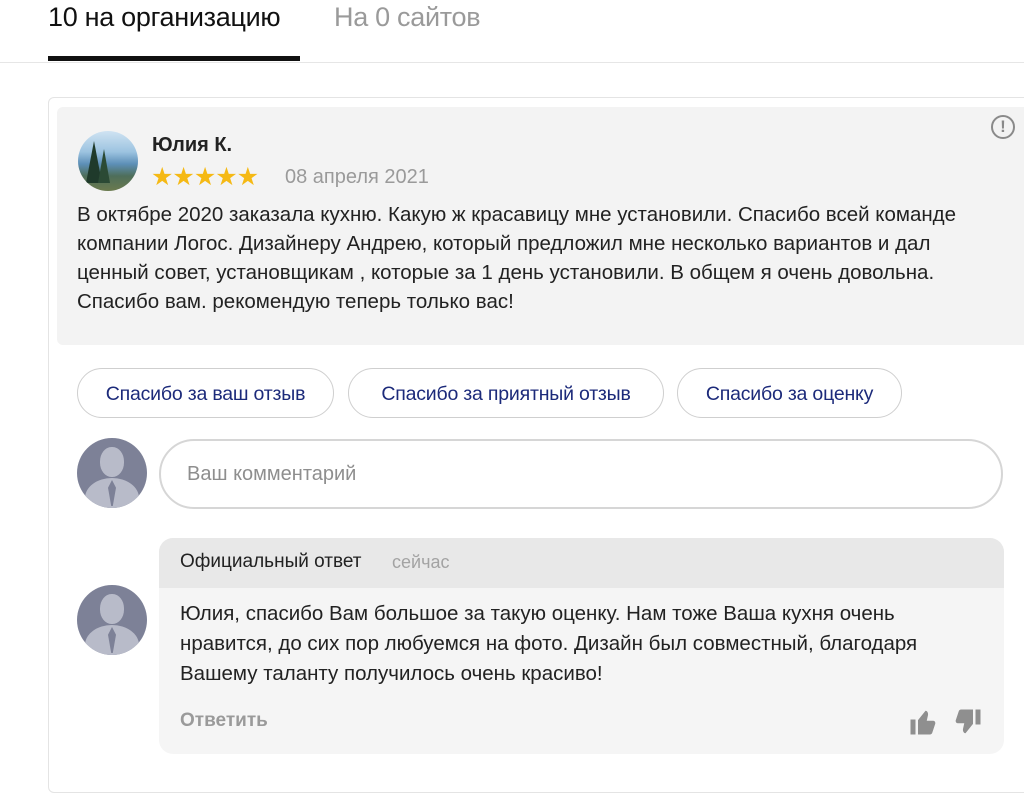 The image size is (1024, 811). I want to click on rating-stars: ★★★★★, so click(205, 177).